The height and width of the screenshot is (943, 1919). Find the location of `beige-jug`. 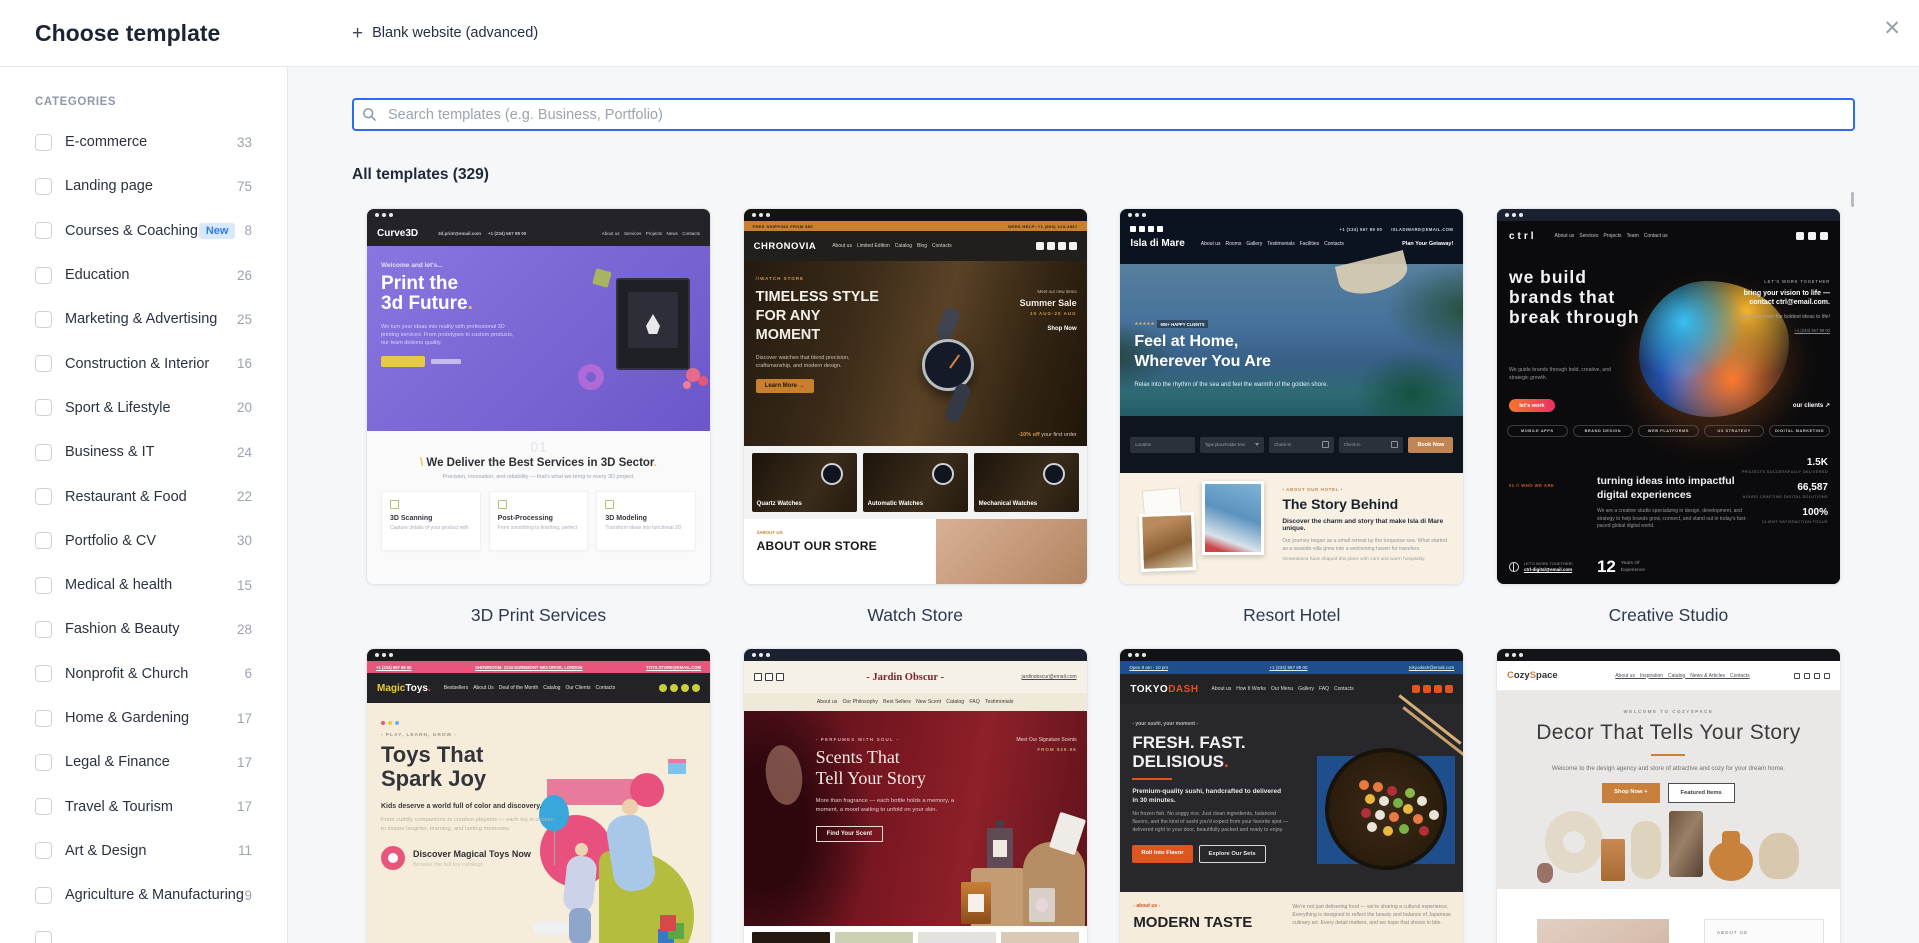

beige-jug is located at coordinates (1778, 856).